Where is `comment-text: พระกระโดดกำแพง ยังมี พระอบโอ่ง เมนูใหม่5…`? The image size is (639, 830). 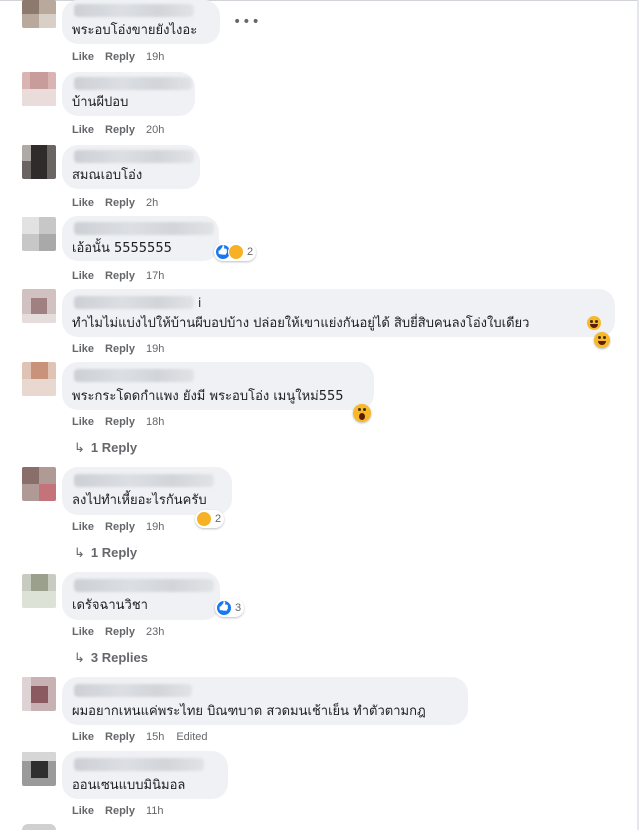 comment-text: พระกระโดดกำแพง ยังมี พระอบโอ่ง เมนูใหม่5… is located at coordinates (208, 396).